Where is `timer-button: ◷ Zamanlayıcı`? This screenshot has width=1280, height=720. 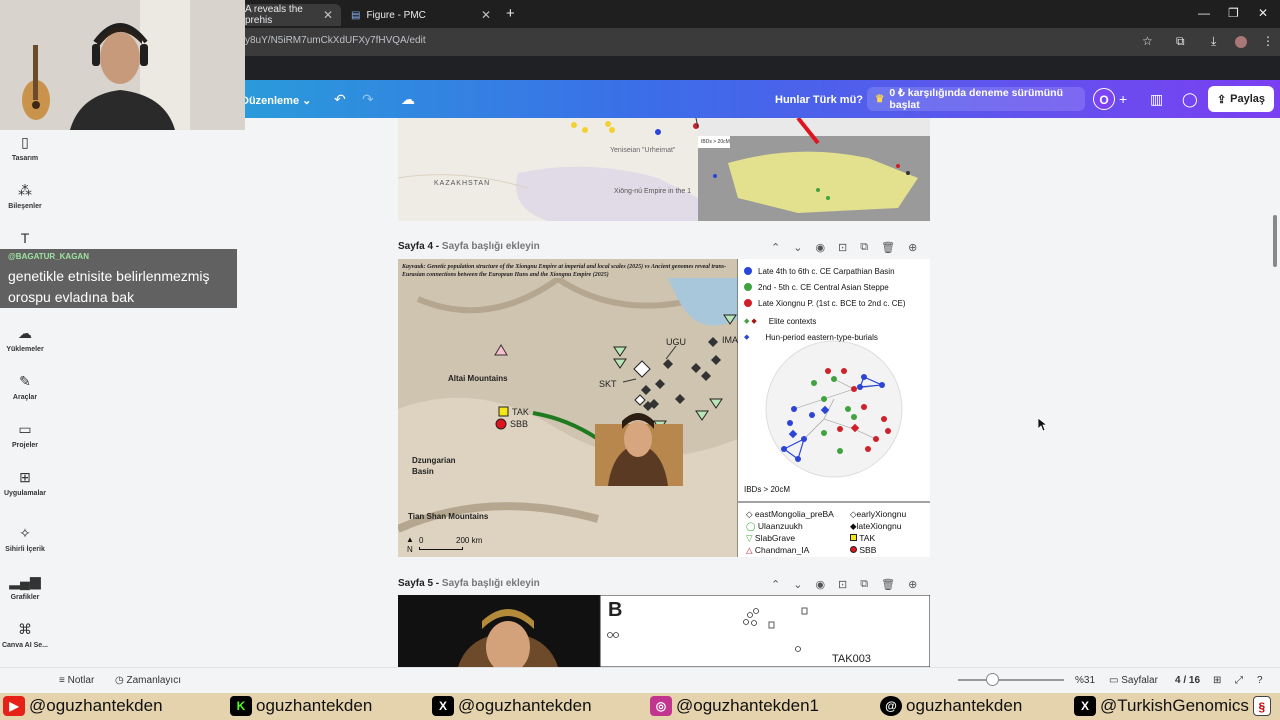
timer-button: ◷ Zamanlayıcı is located at coordinates (148, 680).